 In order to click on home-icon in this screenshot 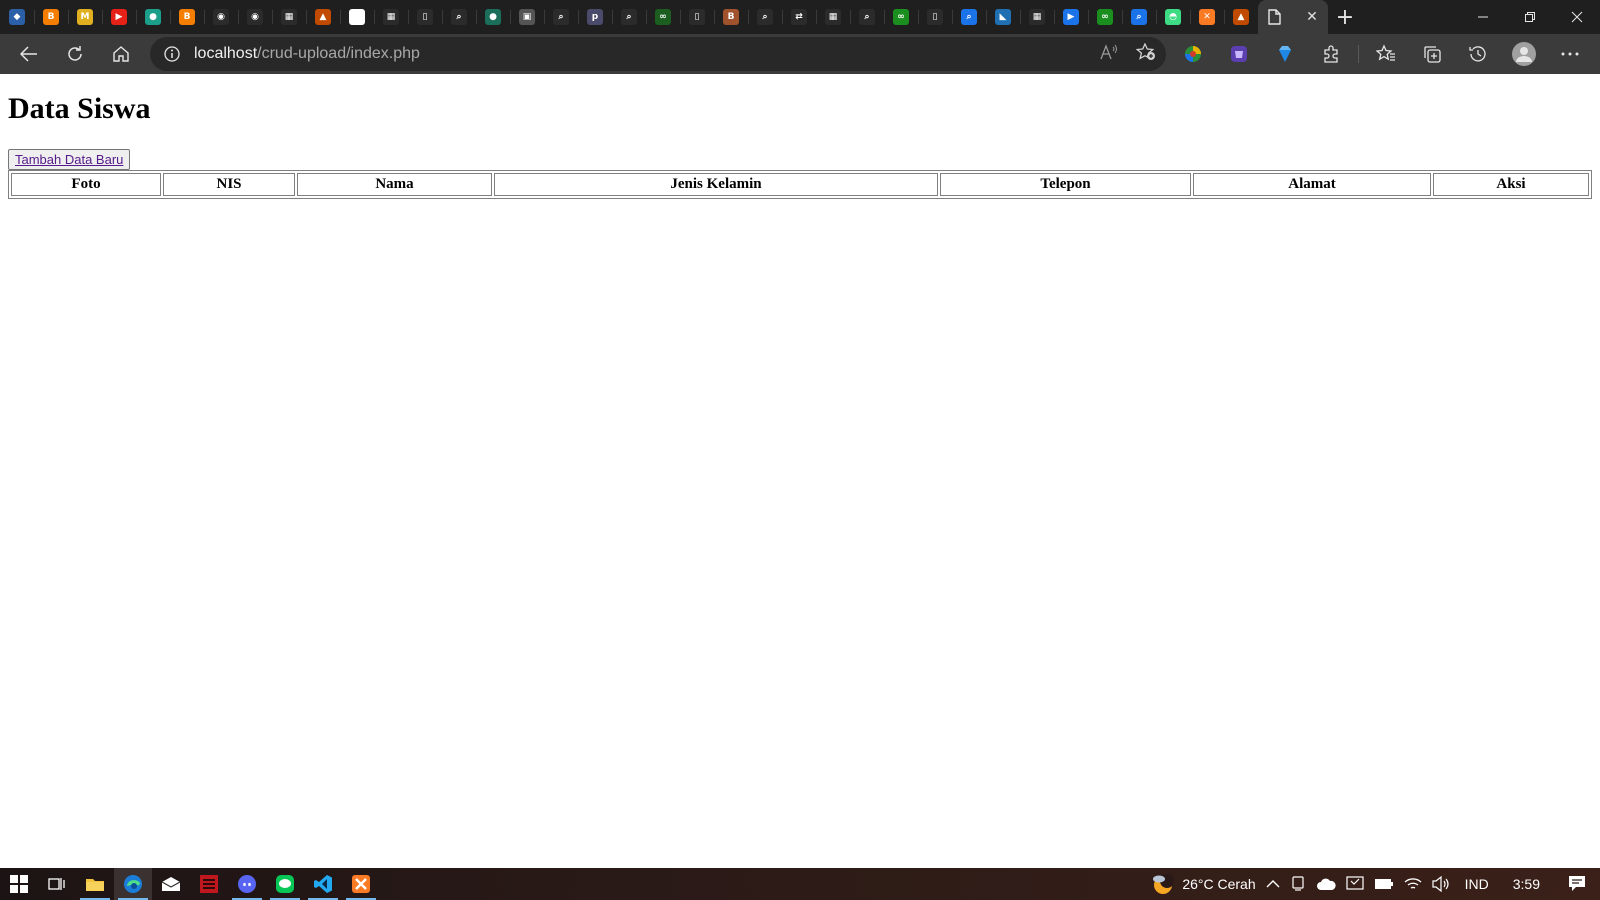, I will do `click(121, 54)`.